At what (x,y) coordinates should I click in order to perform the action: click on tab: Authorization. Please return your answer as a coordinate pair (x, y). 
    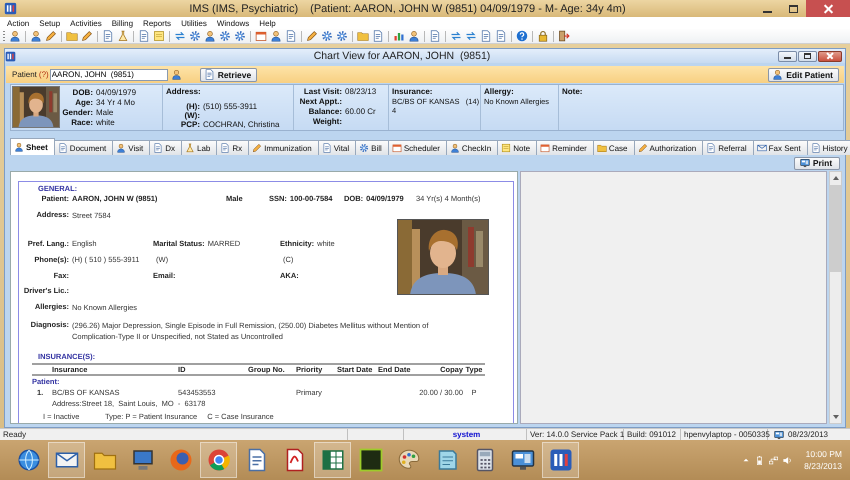
    Looking at the image, I should click on (669, 147).